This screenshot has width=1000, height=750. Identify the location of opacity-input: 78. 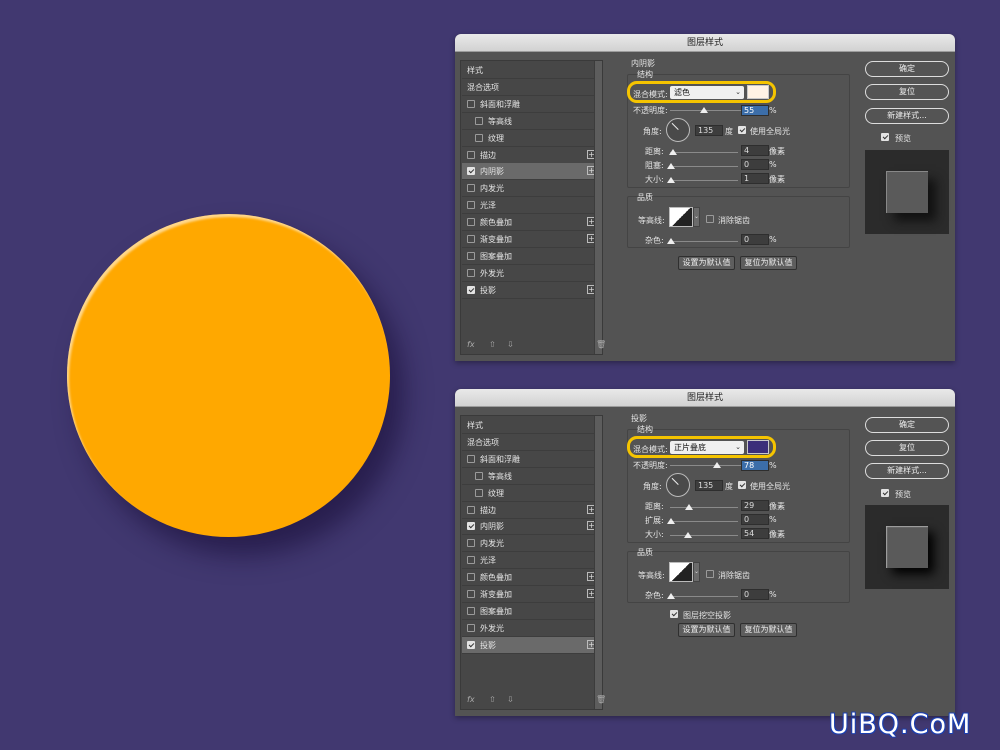
(755, 465).